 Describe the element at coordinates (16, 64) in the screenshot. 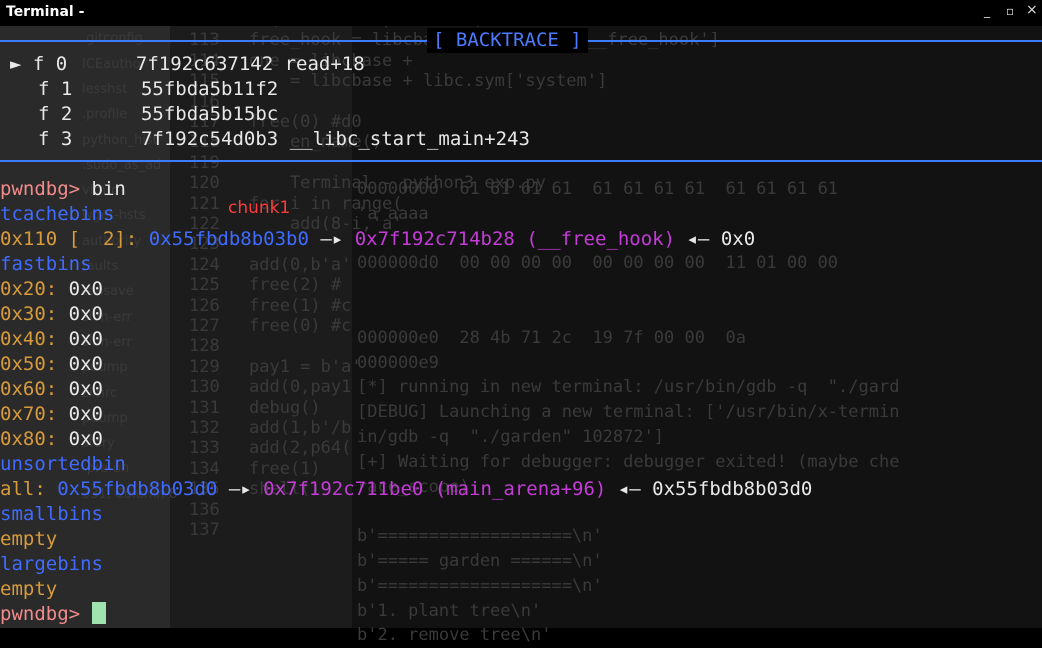

I see `current-frame-marker-icon: ►` at that location.